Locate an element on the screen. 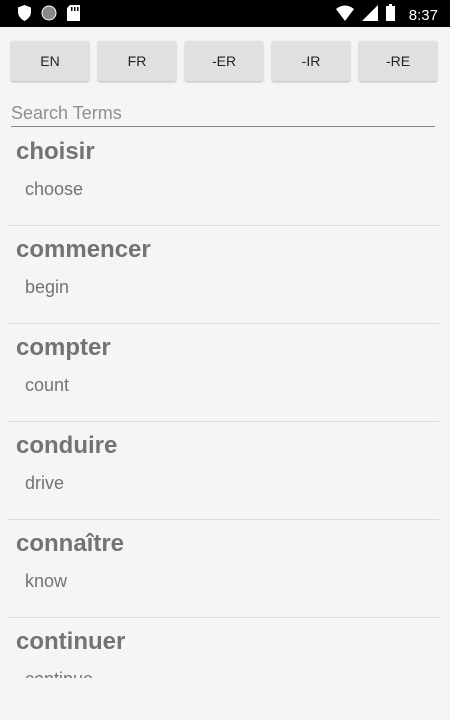  list-item: connaître know is located at coordinates (223, 569).